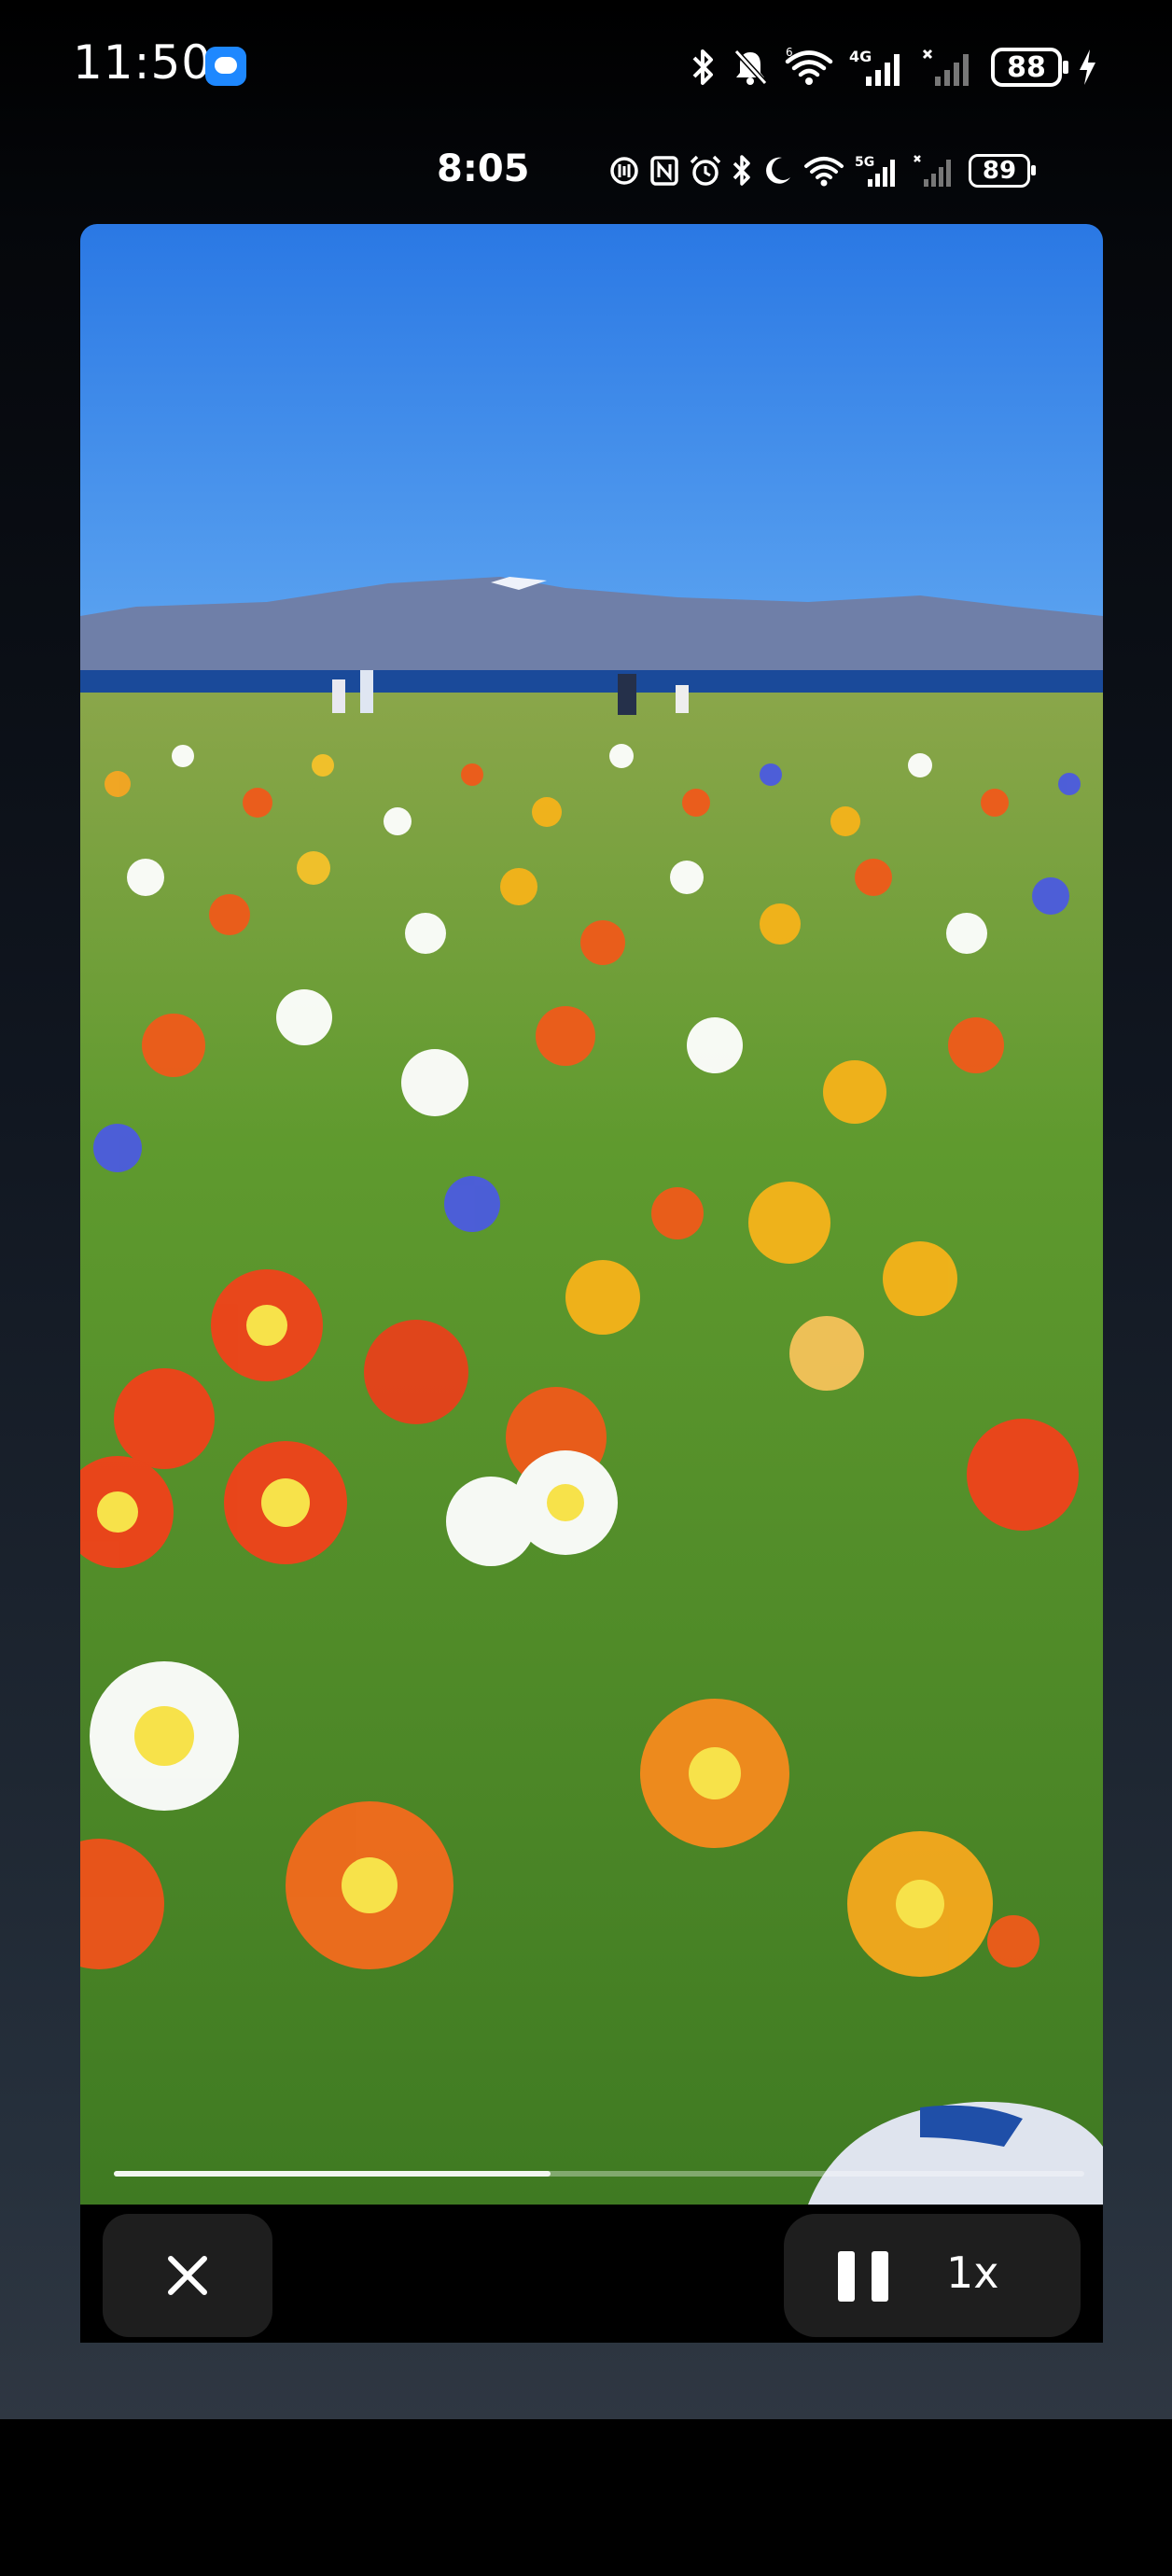  What do you see at coordinates (143, 62) in the screenshot?
I see `status-time: 11:50` at bounding box center [143, 62].